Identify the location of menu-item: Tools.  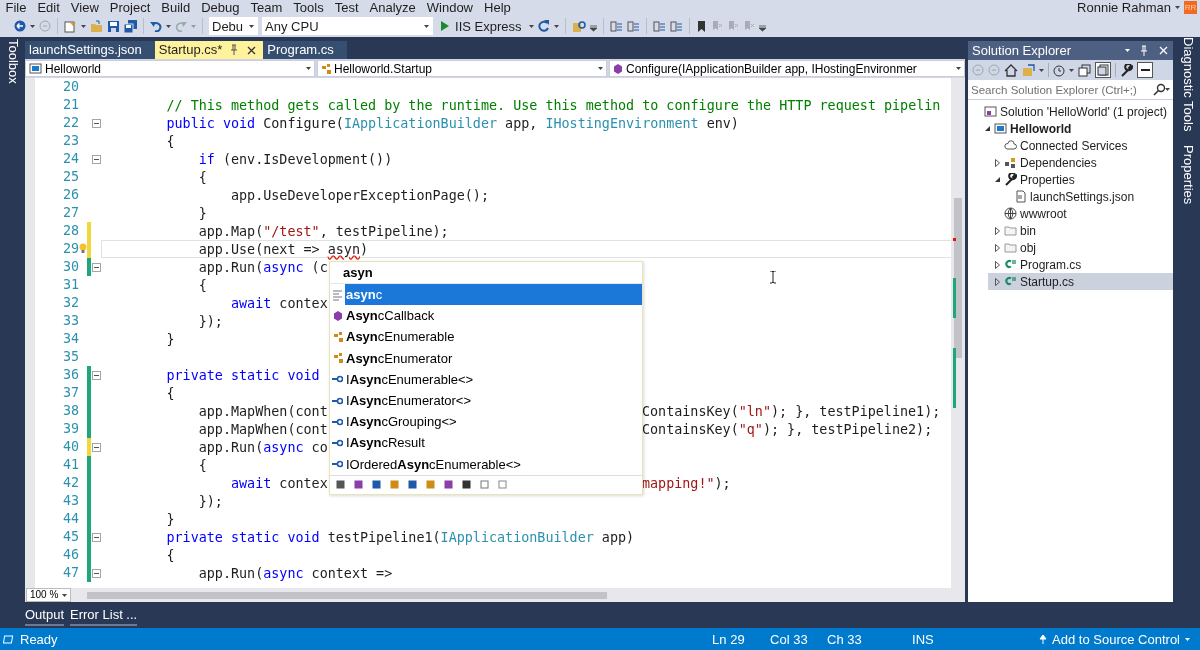
(308, 7).